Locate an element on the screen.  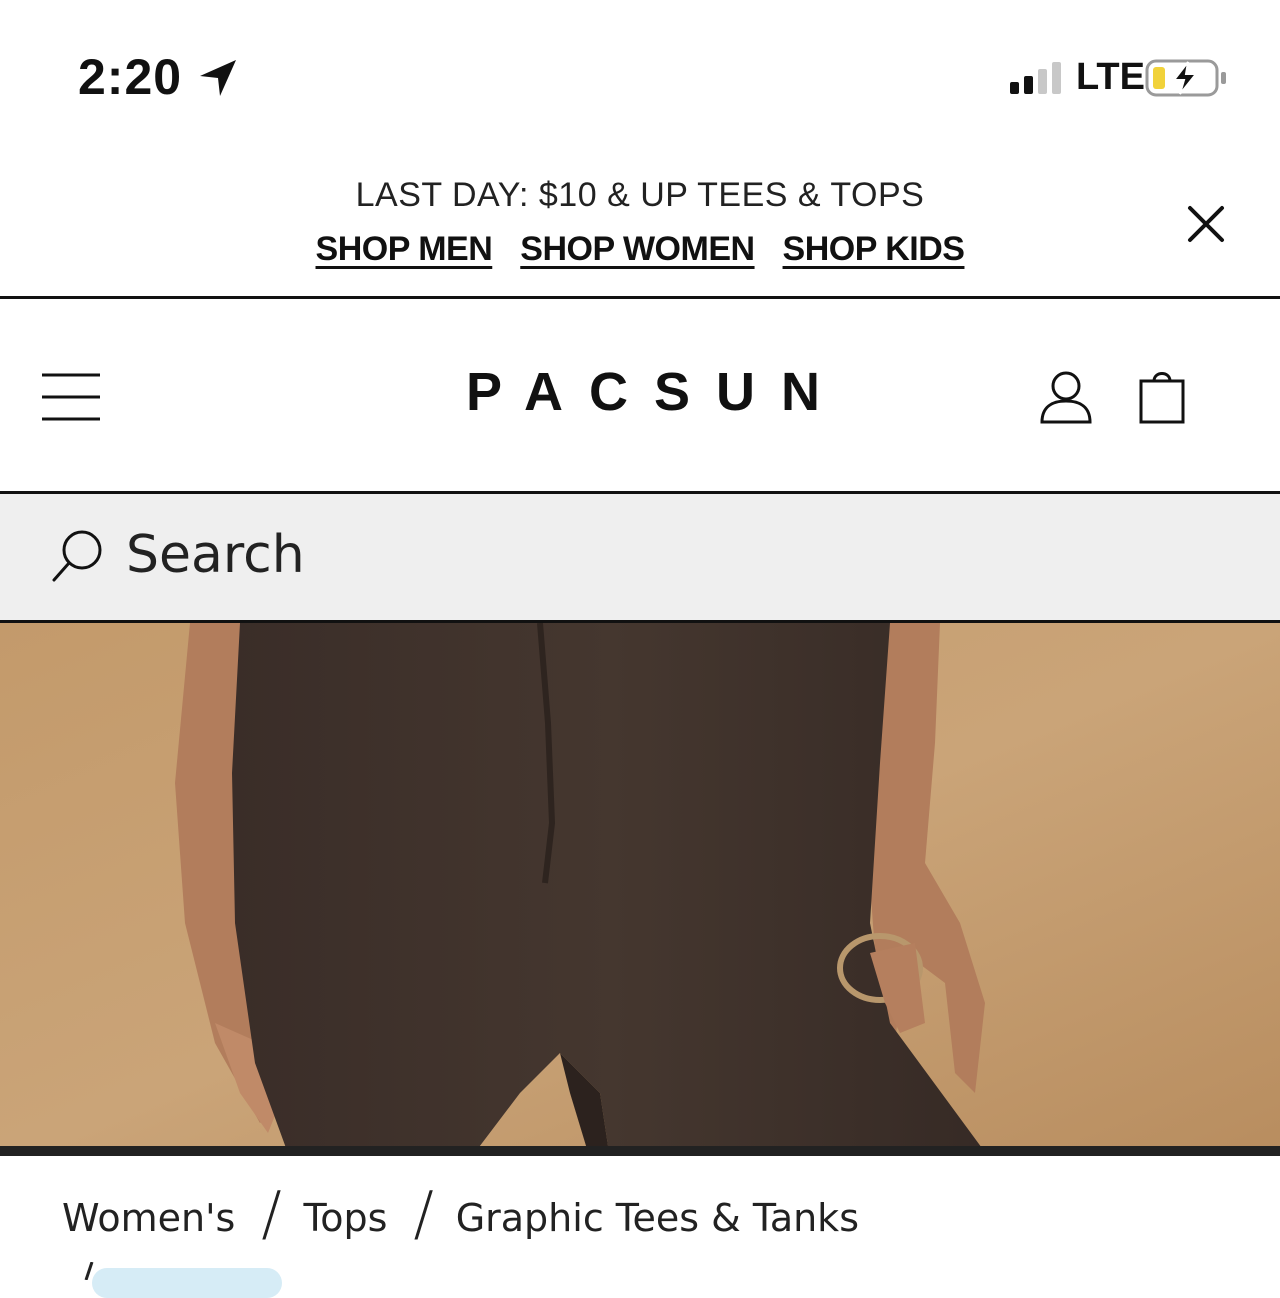
breadcrumb-tops: Tops is located at coordinates (346, 1218).